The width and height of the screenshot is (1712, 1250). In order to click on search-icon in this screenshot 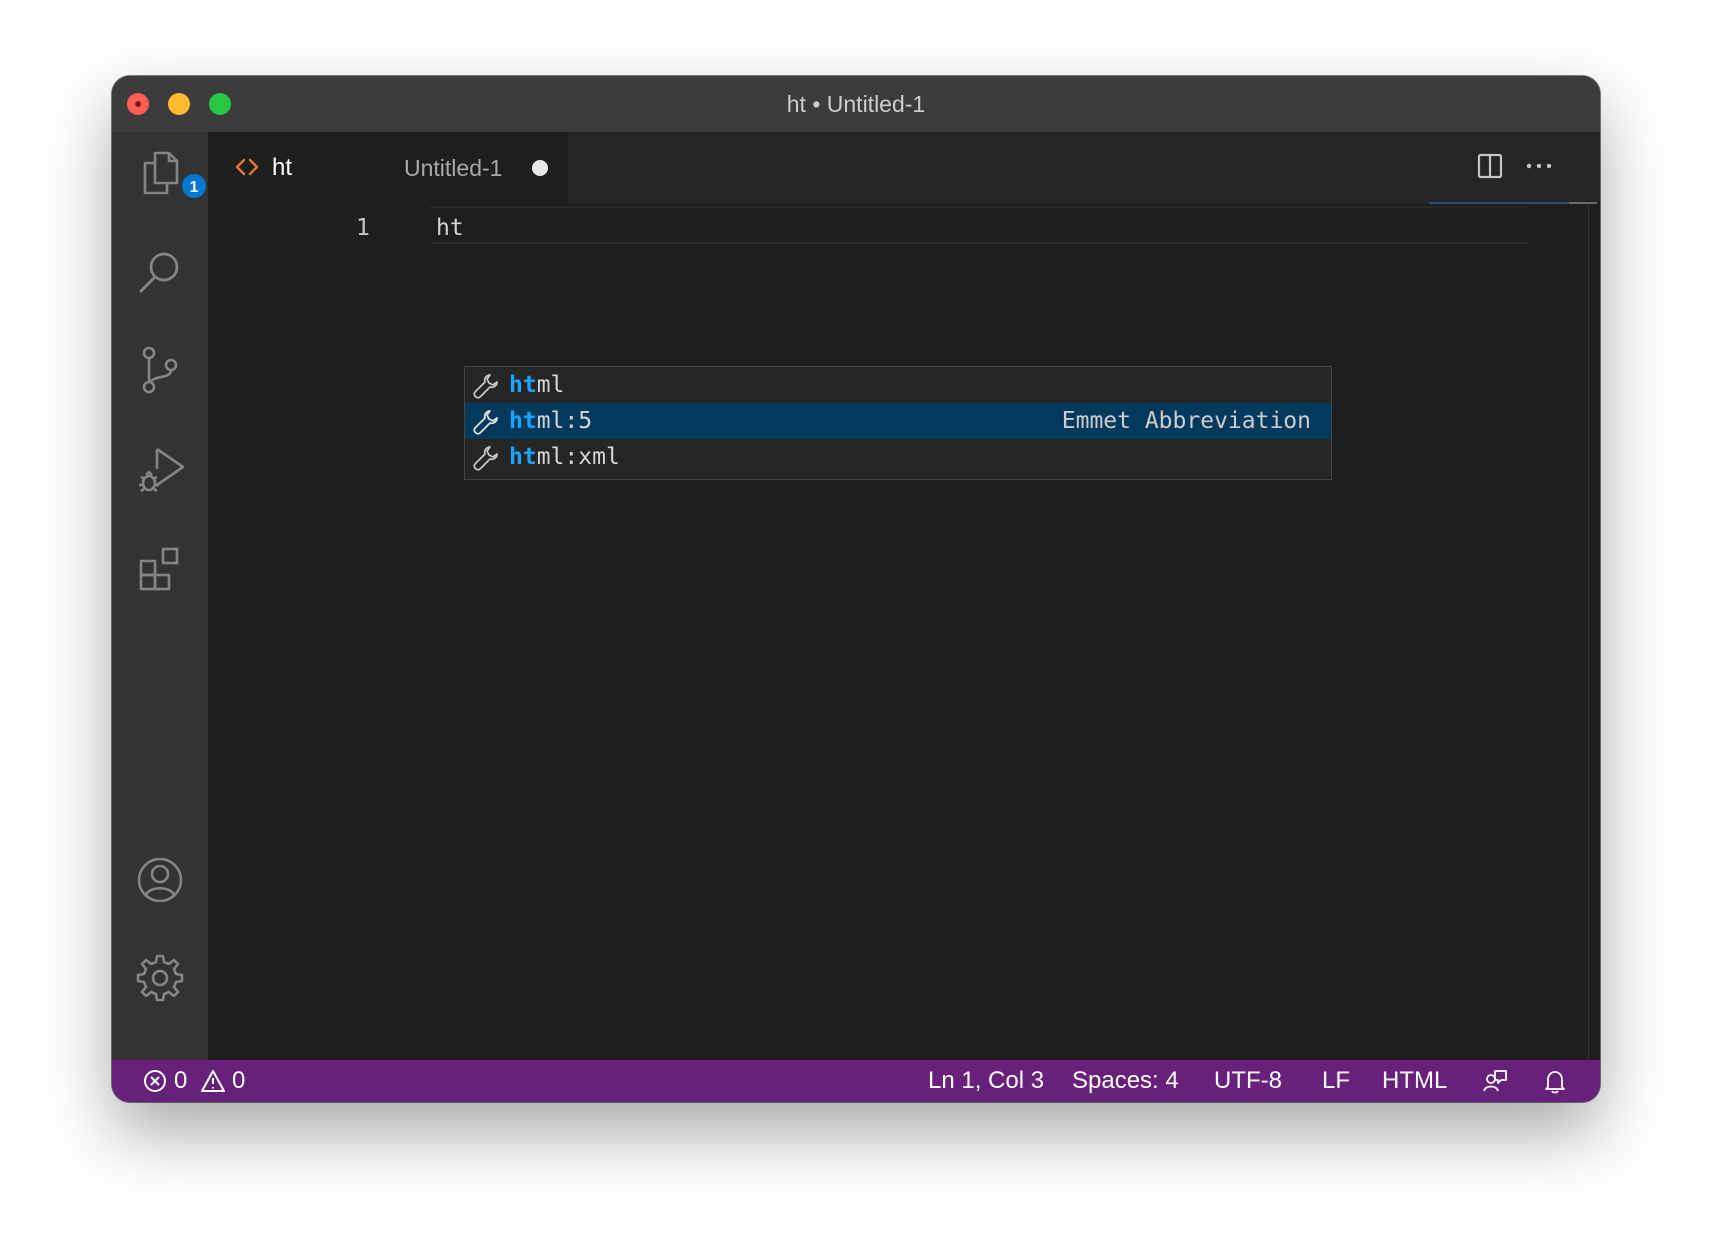, I will do `click(159, 272)`.